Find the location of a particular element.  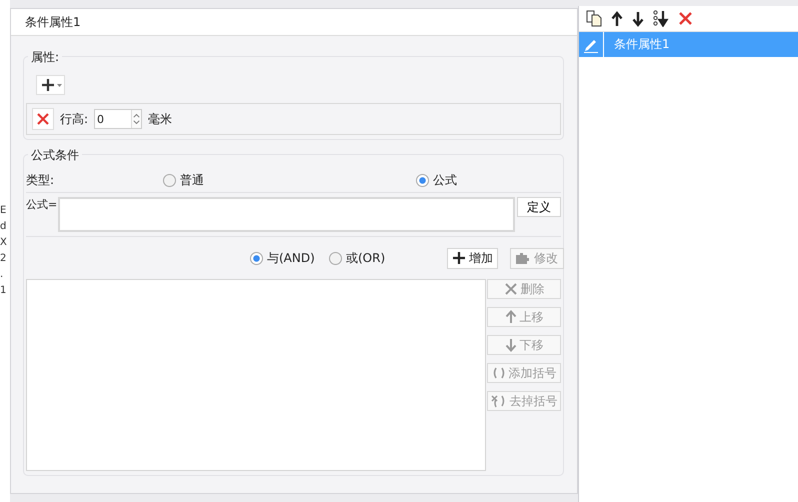

field-label: 公式= is located at coordinates (42, 204).